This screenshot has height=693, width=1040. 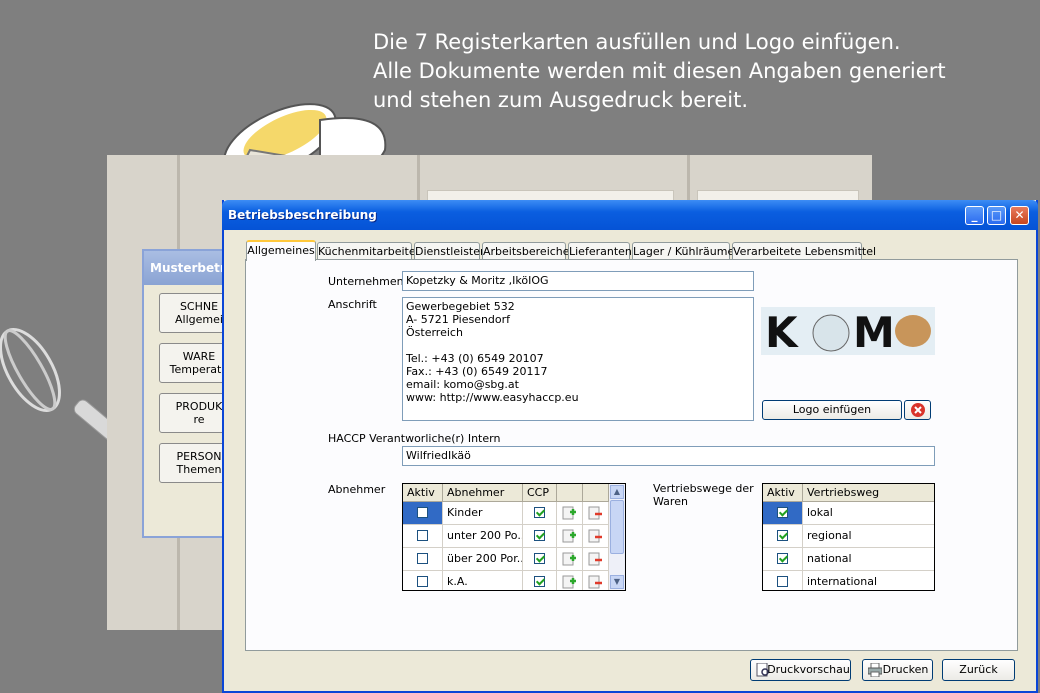 I want to click on background-dialog-title: Musterbetrieb, so click(x=189, y=268).